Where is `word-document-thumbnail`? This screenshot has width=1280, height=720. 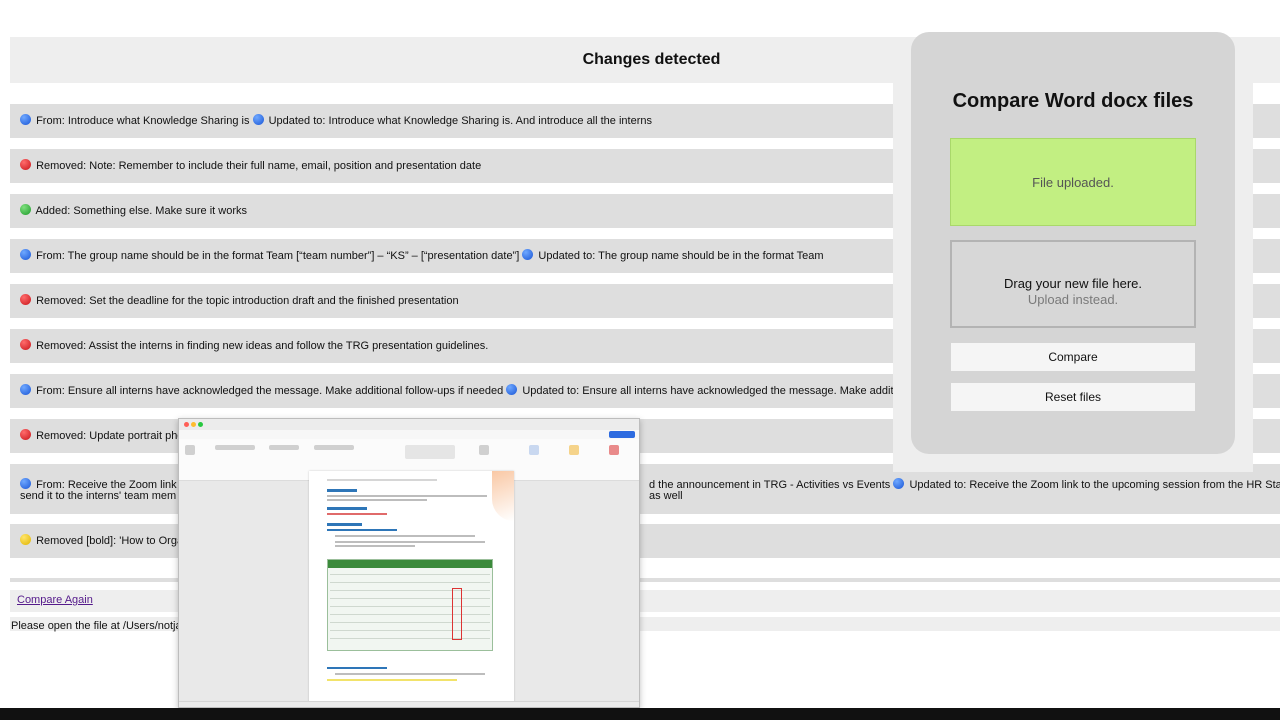
word-document-thumbnail is located at coordinates (409, 563).